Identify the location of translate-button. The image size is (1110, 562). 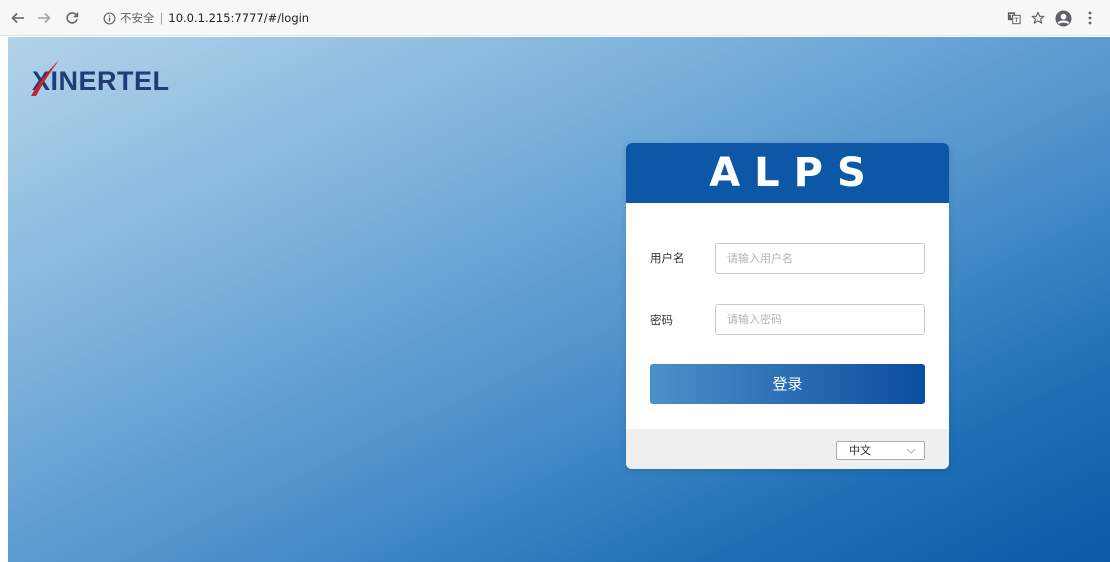
(1014, 18).